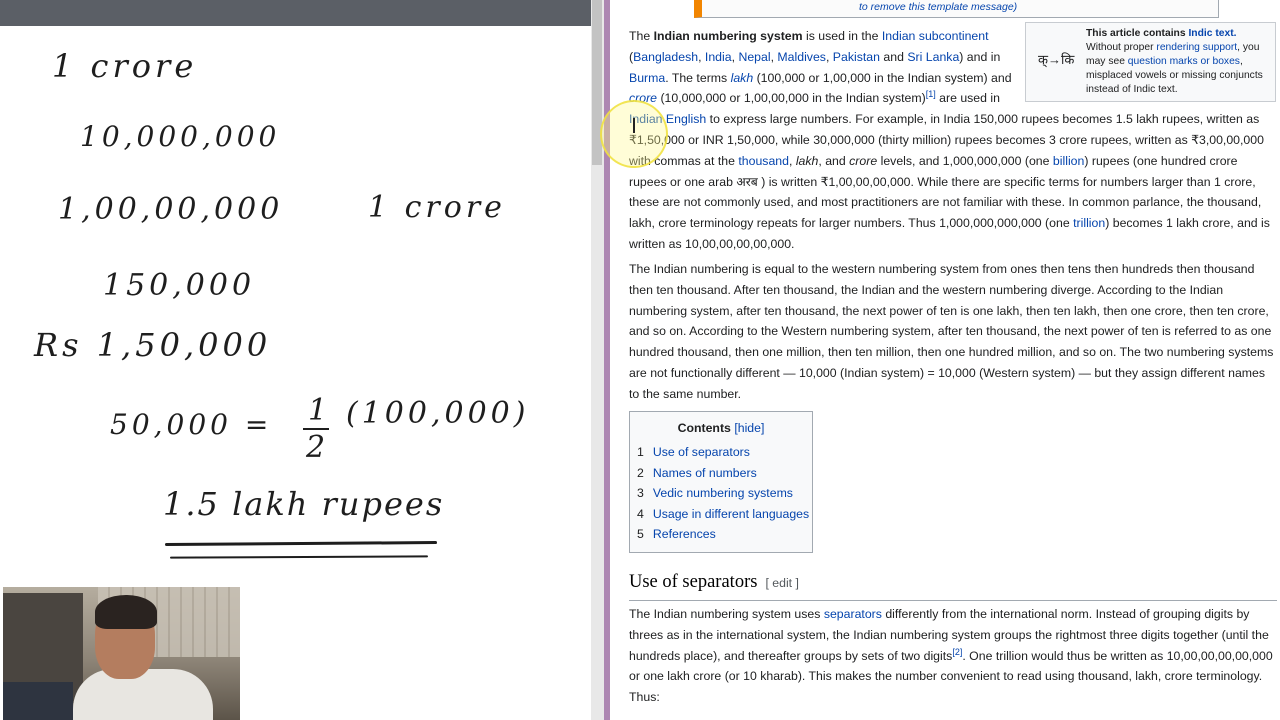  What do you see at coordinates (723, 514) in the screenshot?
I see `toc-item: 4 Usage in different languages` at bounding box center [723, 514].